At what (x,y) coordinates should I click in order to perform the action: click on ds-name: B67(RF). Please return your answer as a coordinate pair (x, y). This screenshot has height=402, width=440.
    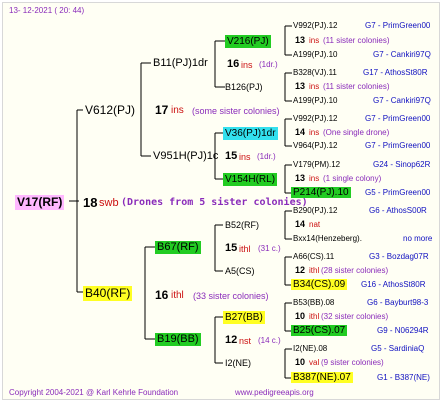
    Looking at the image, I should click on (178, 247).